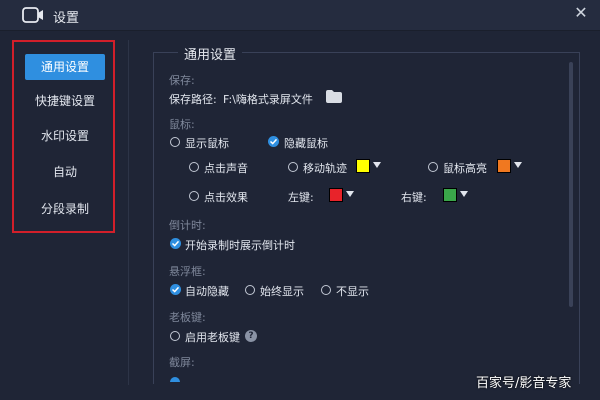 This screenshot has width=600, height=400. What do you see at coordinates (465, 168) in the screenshot?
I see `cursor-highlight-label: 鼠标高亮` at bounding box center [465, 168].